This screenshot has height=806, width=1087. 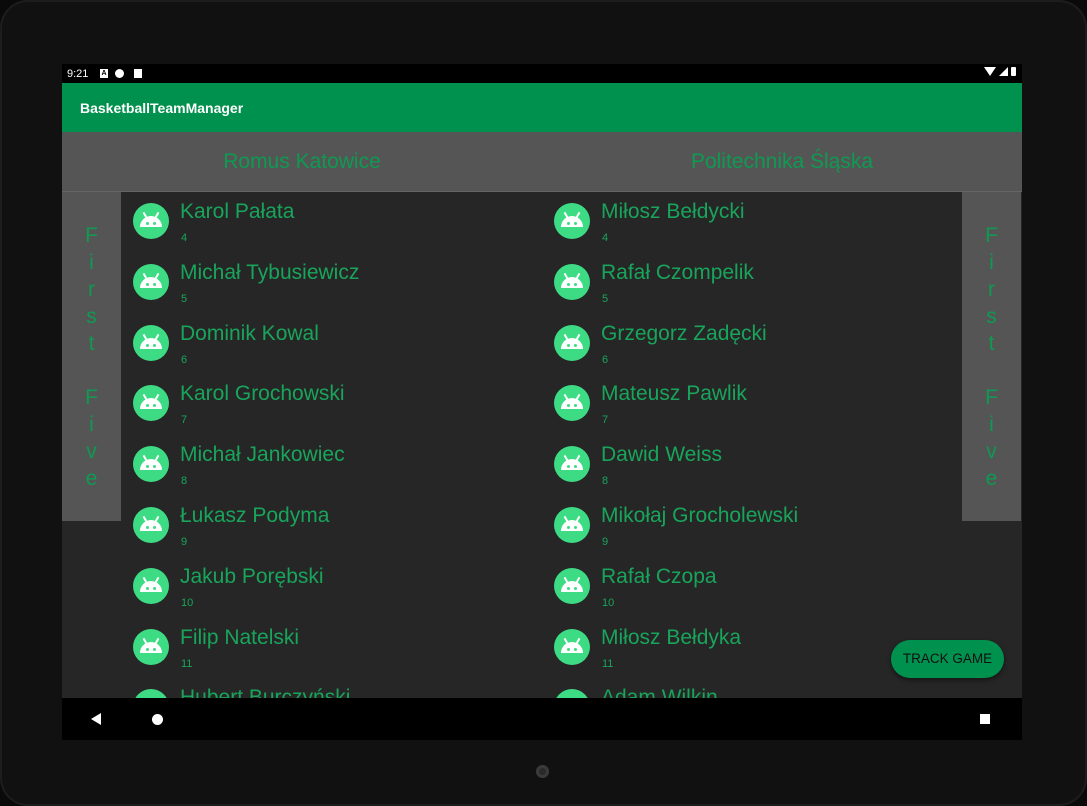 I want to click on player-row: Hubert Burczyński, so click(x=331, y=688).